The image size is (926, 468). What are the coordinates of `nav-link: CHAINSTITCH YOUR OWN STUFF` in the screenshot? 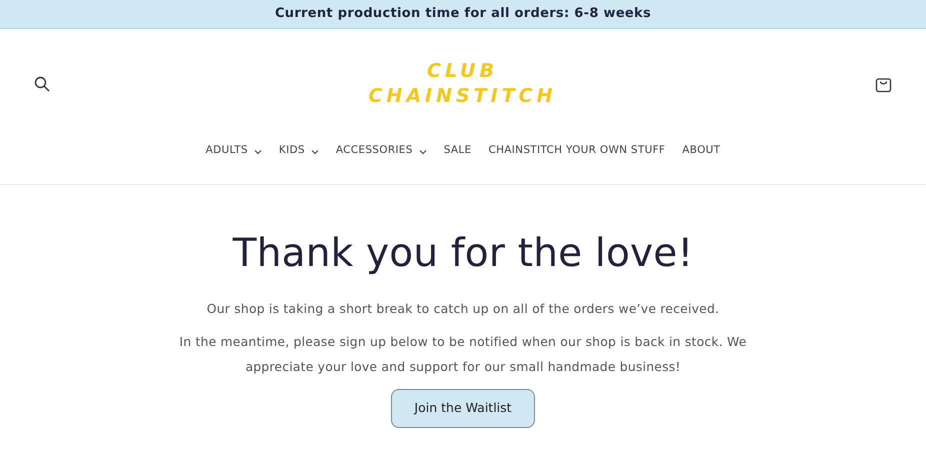 It's located at (577, 151).